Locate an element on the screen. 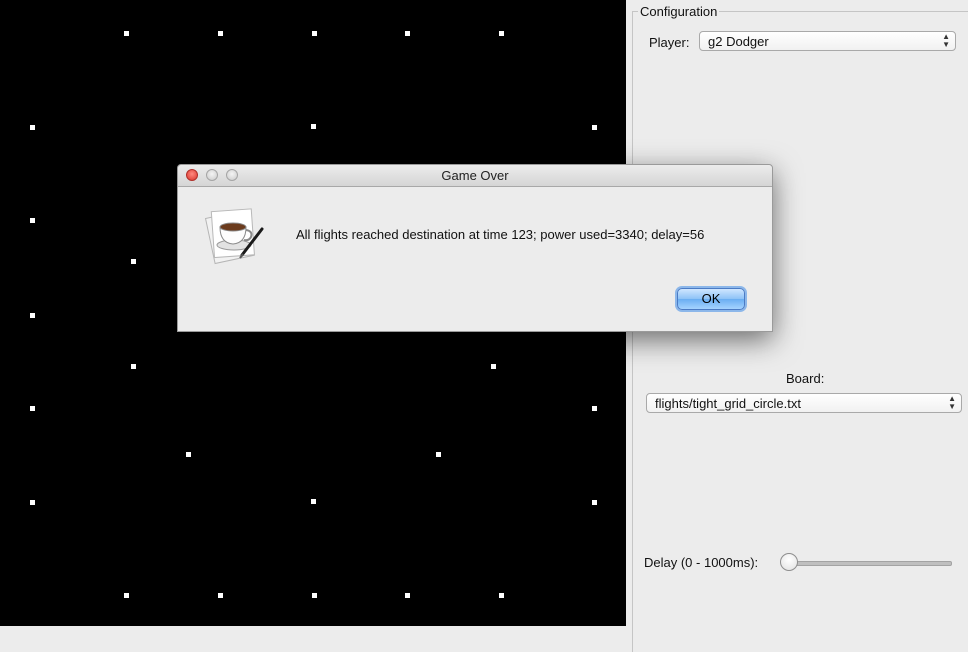  board-label: Board: is located at coordinates (805, 378).